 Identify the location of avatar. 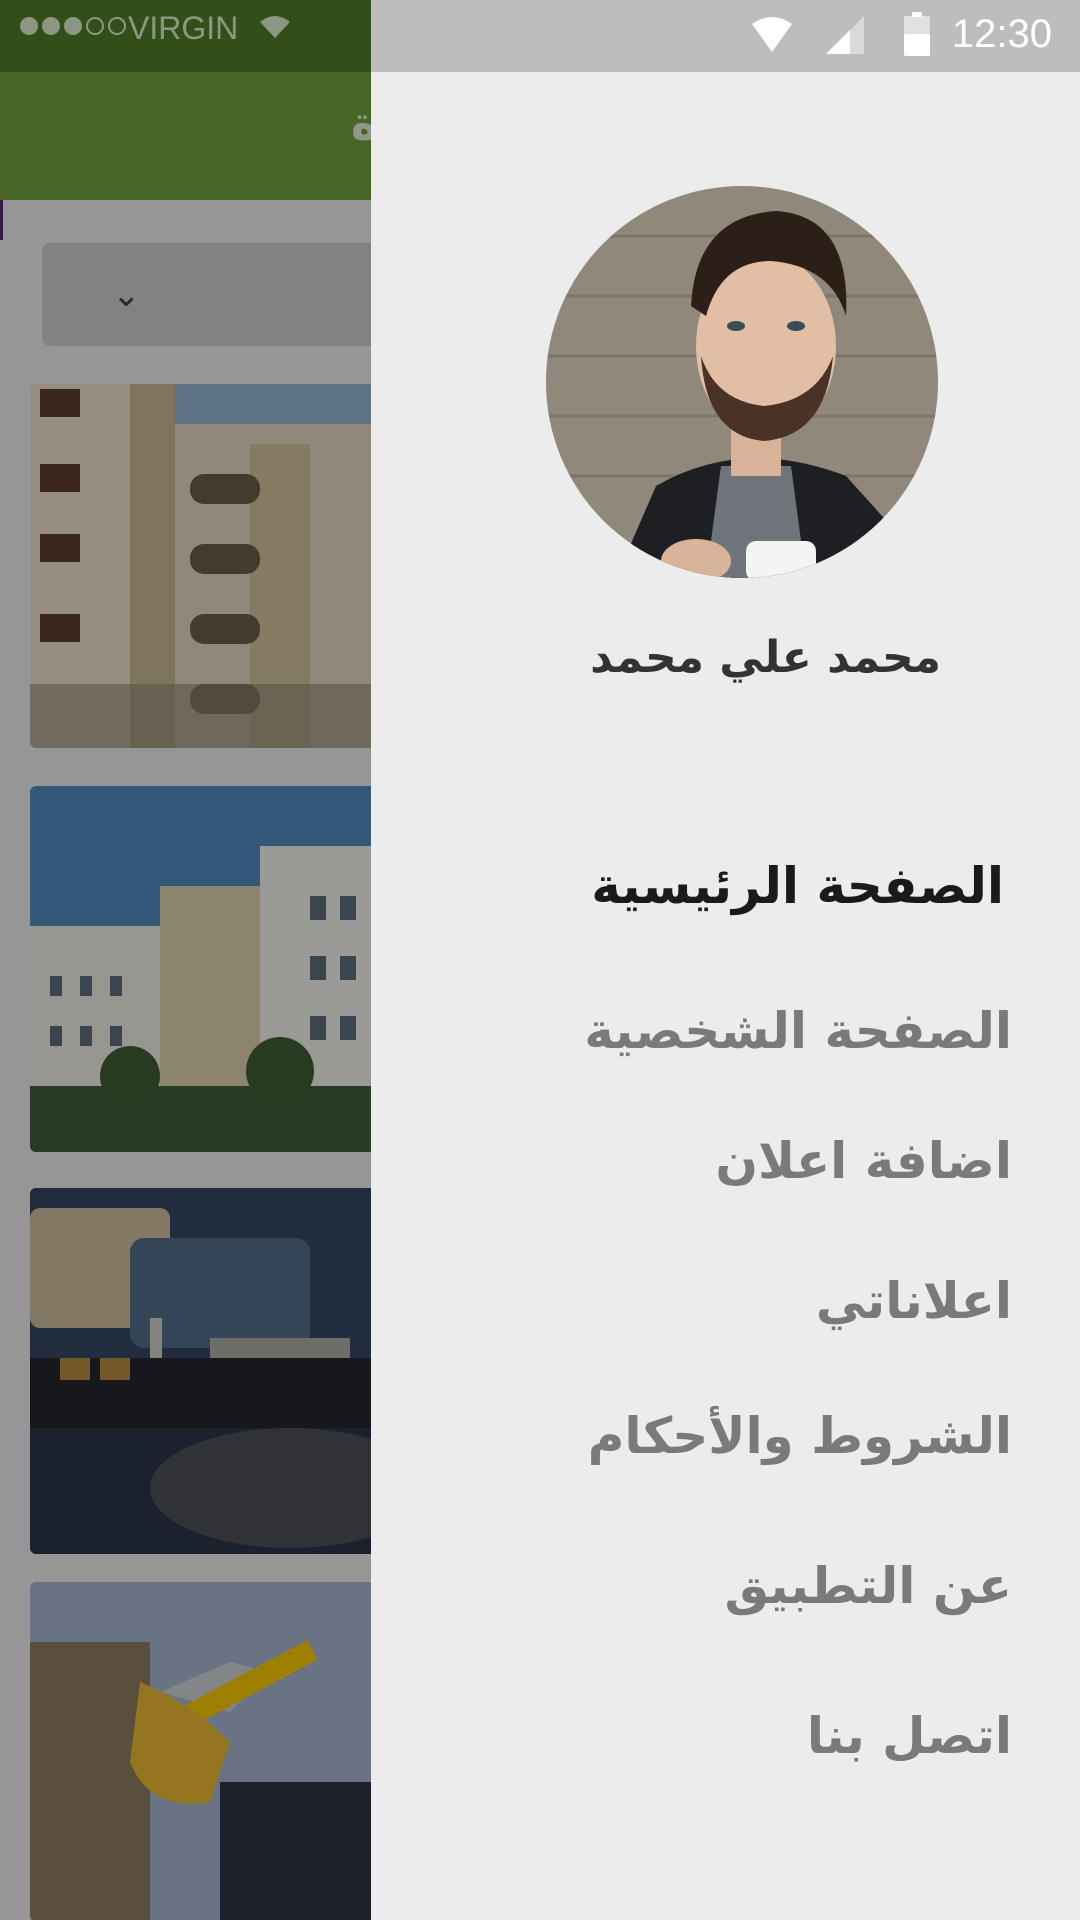
(742, 382).